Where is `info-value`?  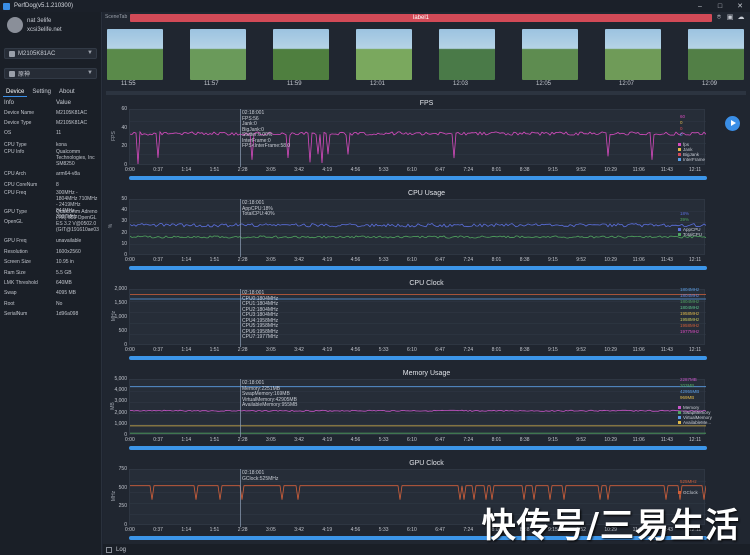
info-value is located at coordinates (77, 222).